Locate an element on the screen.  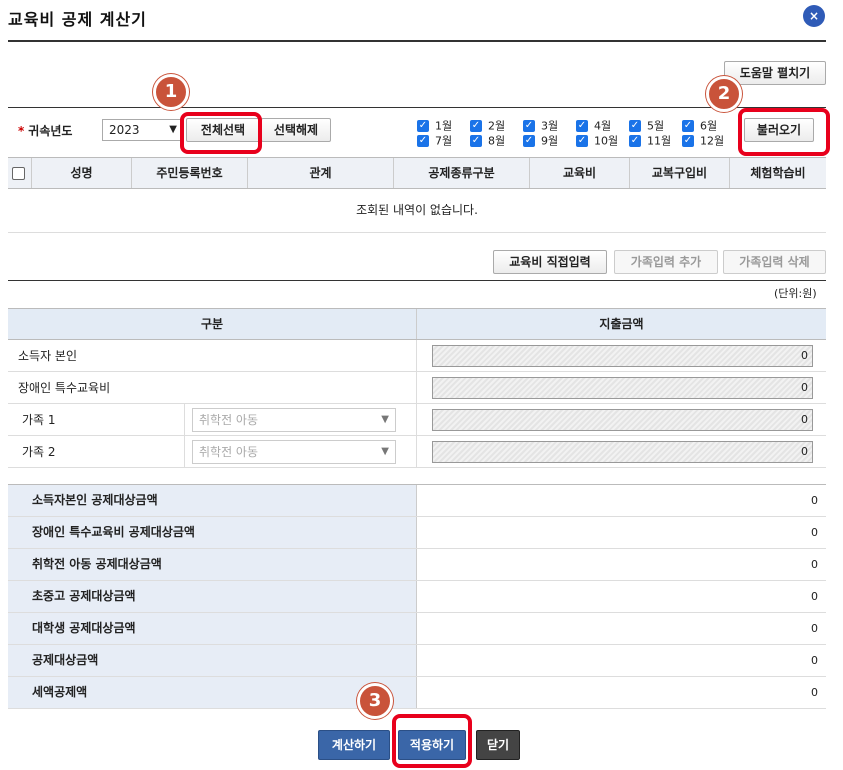
summary-row: 세액공제액 0 is located at coordinates (417, 693).